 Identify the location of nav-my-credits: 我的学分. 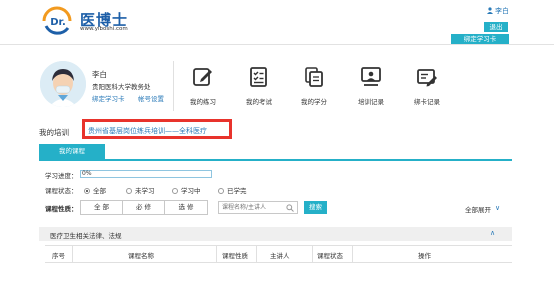
(314, 87).